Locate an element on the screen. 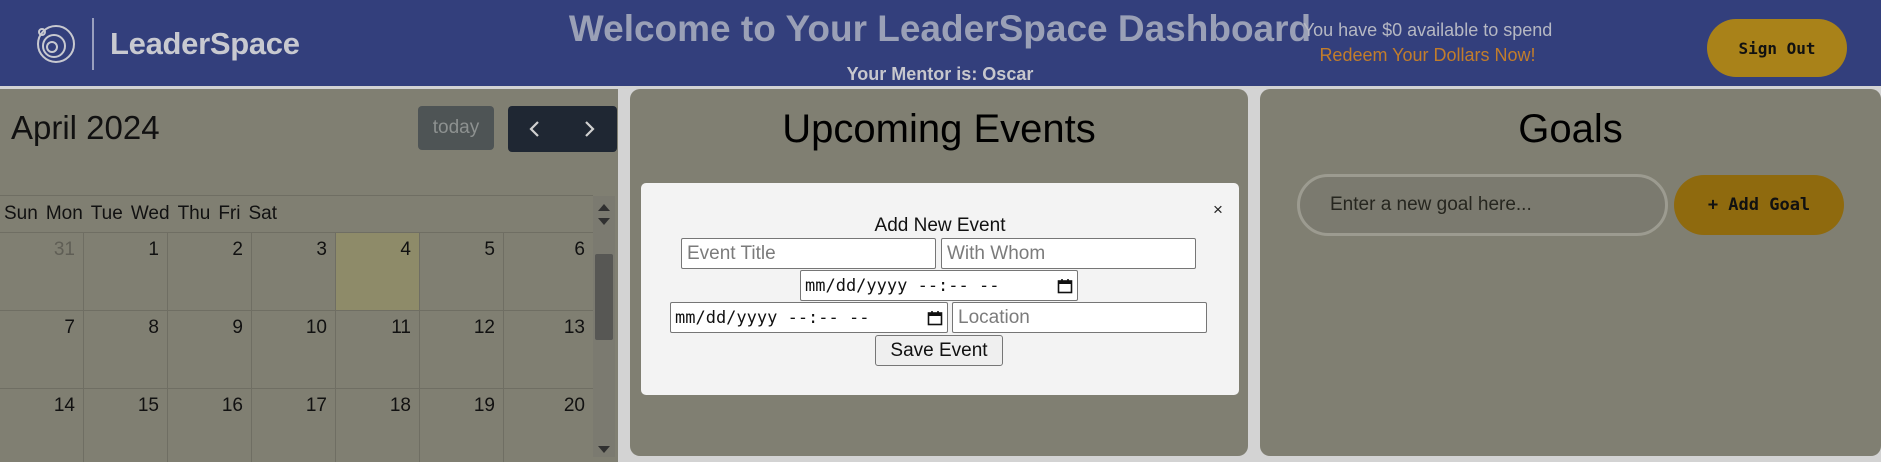  goal-input is located at coordinates (1482, 205).